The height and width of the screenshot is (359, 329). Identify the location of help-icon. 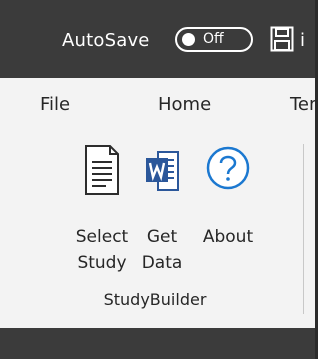
(228, 172).